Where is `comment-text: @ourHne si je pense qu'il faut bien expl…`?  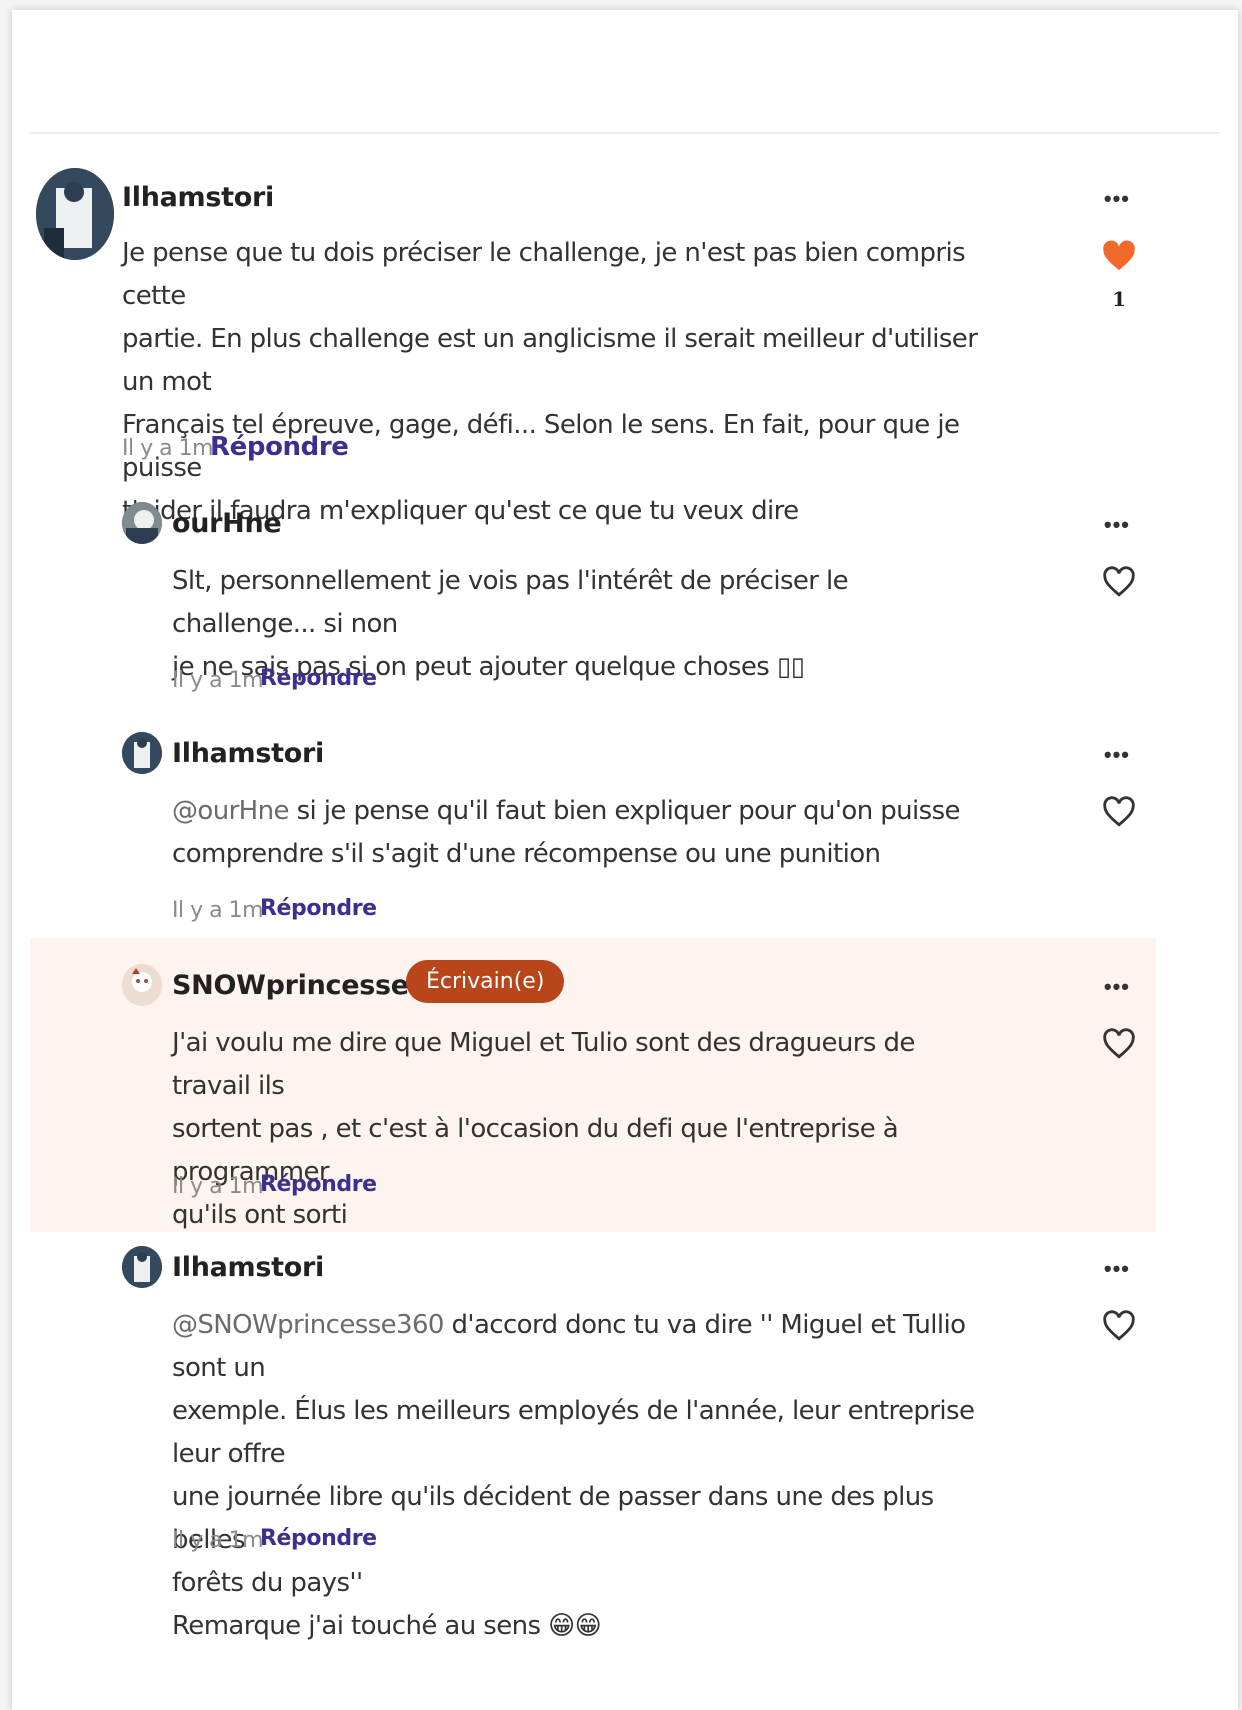 comment-text: @ourHne si je pense qu'il faut bien expl… is located at coordinates (582, 833).